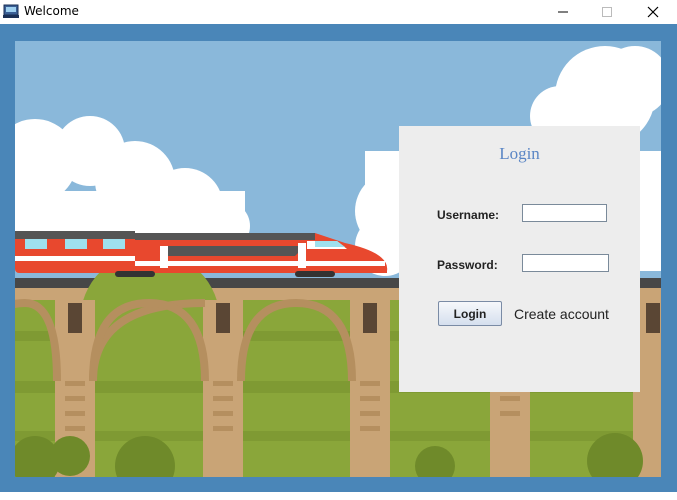 This screenshot has height=500, width=677. Describe the element at coordinates (470, 313) in the screenshot. I see `login-button: Login` at that location.